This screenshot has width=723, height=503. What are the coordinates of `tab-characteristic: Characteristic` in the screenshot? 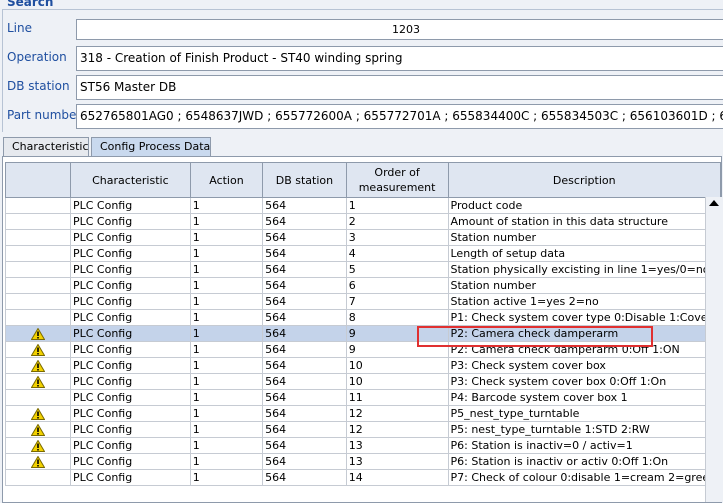 It's located at (46, 146).